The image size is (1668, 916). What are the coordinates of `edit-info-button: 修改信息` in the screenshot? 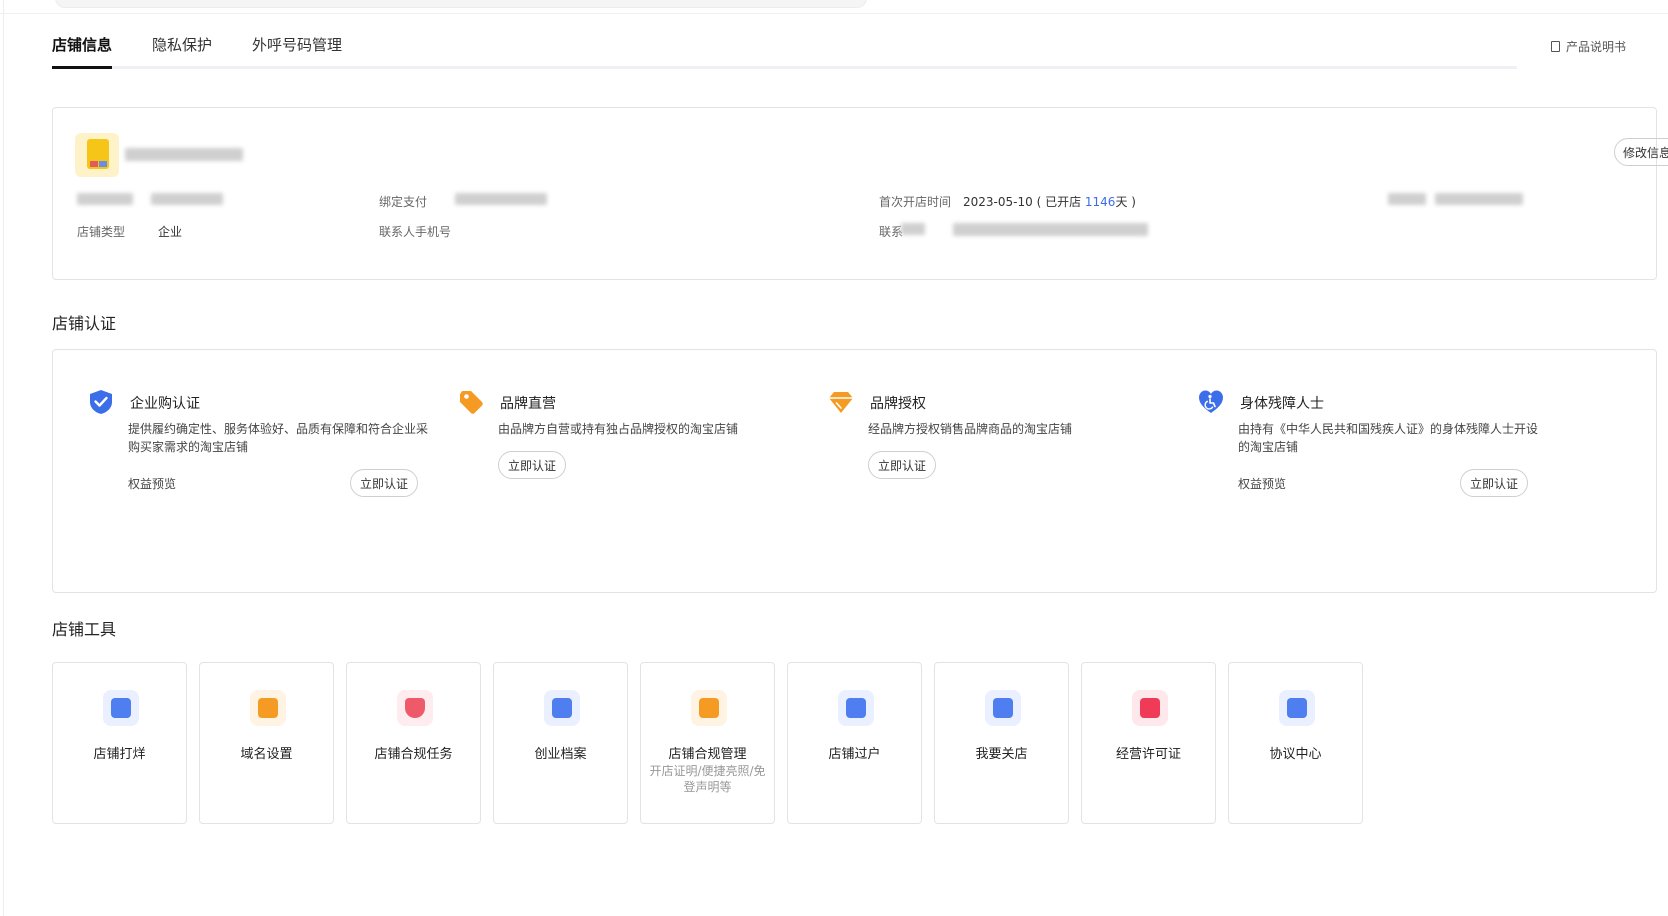 It's located at (1641, 152).